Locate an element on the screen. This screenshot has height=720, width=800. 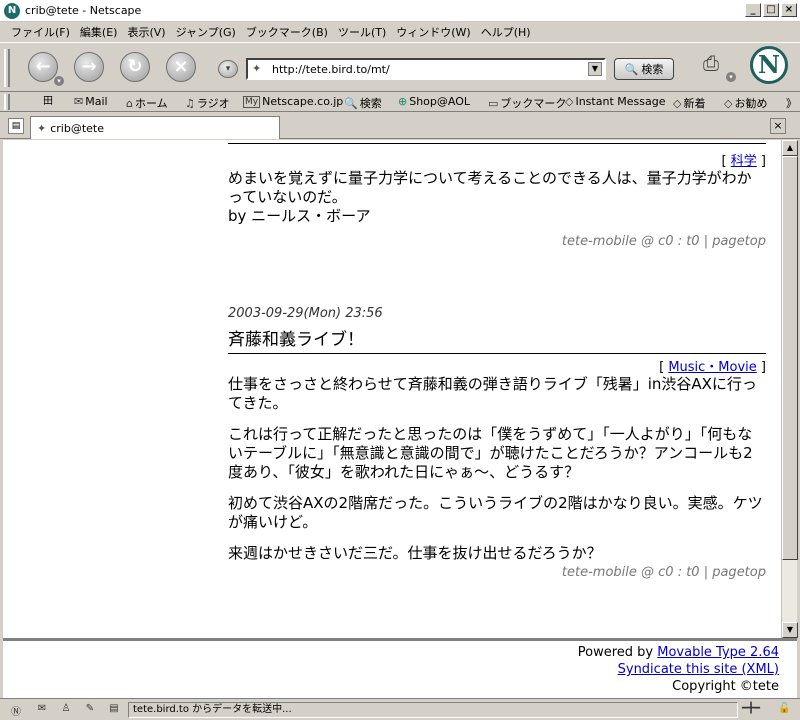
url-input is located at coordinates (422, 69).